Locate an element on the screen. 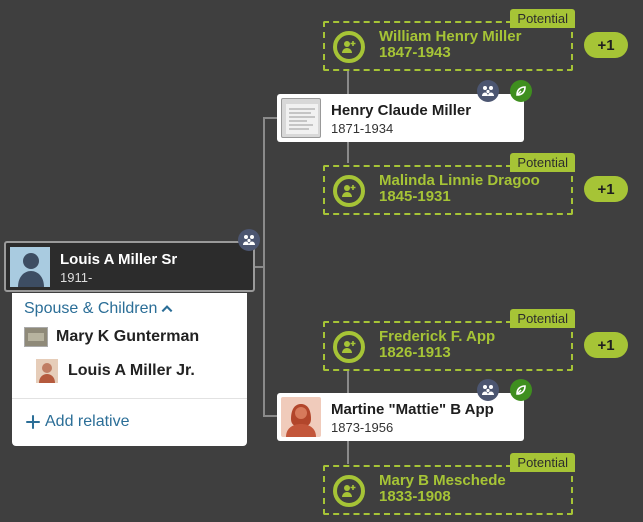 The width and height of the screenshot is (643, 522). add-relative-button: Add relative is located at coordinates (77, 422).